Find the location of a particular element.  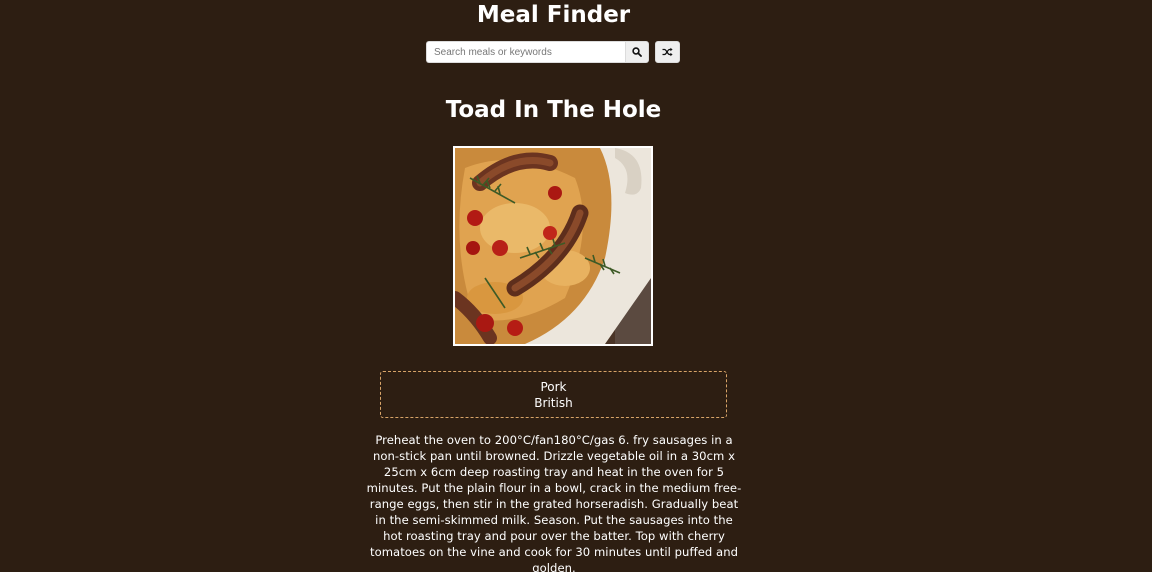

search-icon is located at coordinates (637, 52).